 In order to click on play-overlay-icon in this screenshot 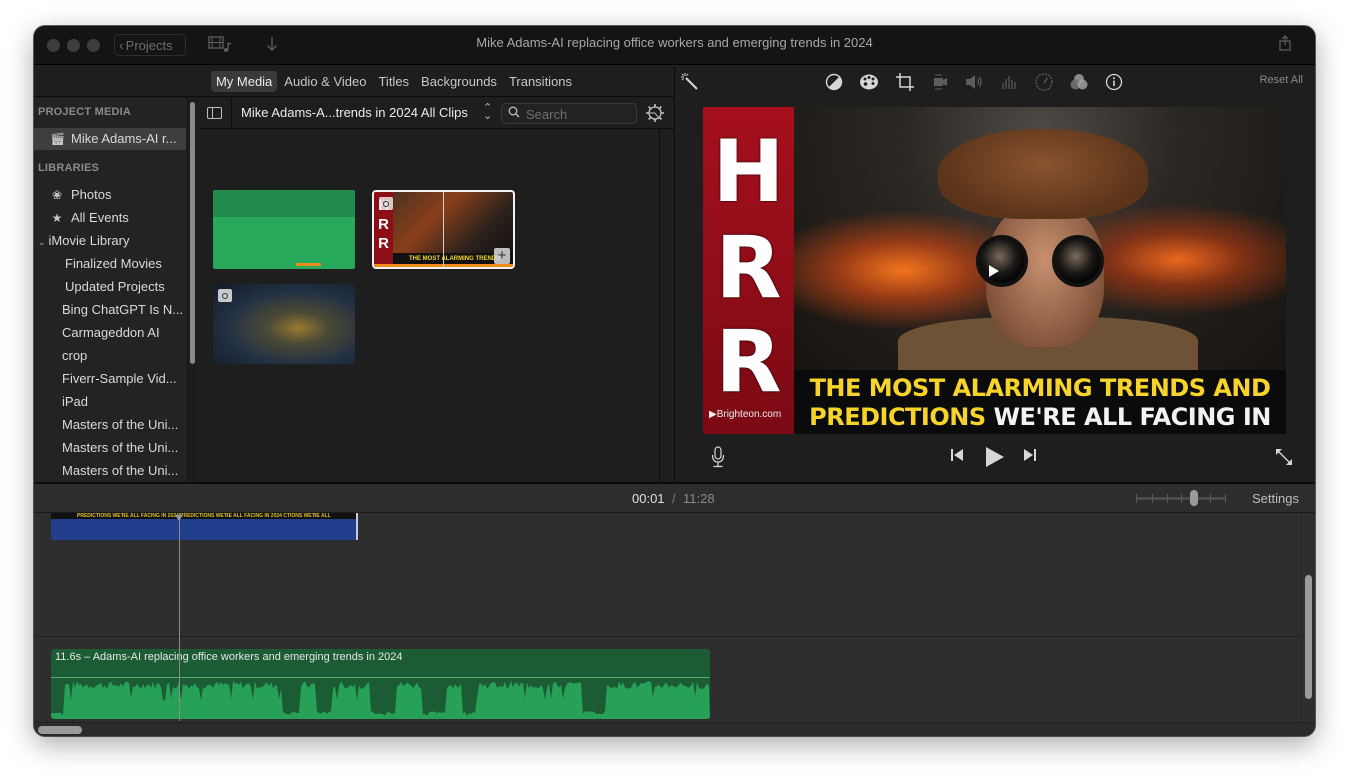, I will do `click(994, 271)`.